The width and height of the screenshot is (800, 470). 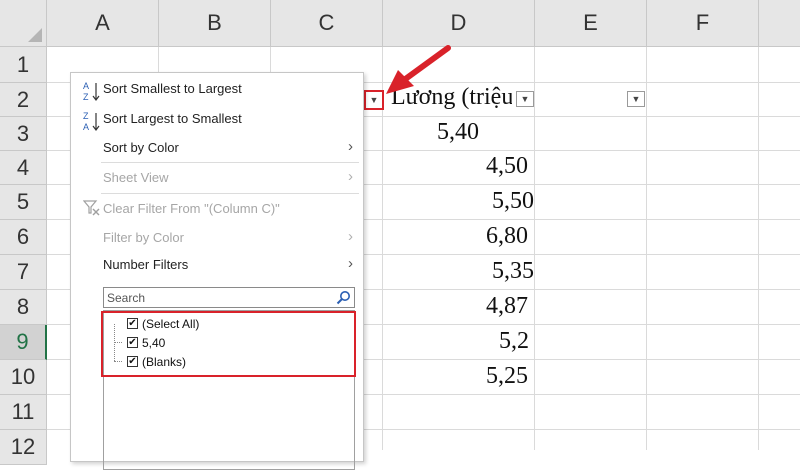 What do you see at coordinates (23, 23) in the screenshot?
I see `select-all-corner` at bounding box center [23, 23].